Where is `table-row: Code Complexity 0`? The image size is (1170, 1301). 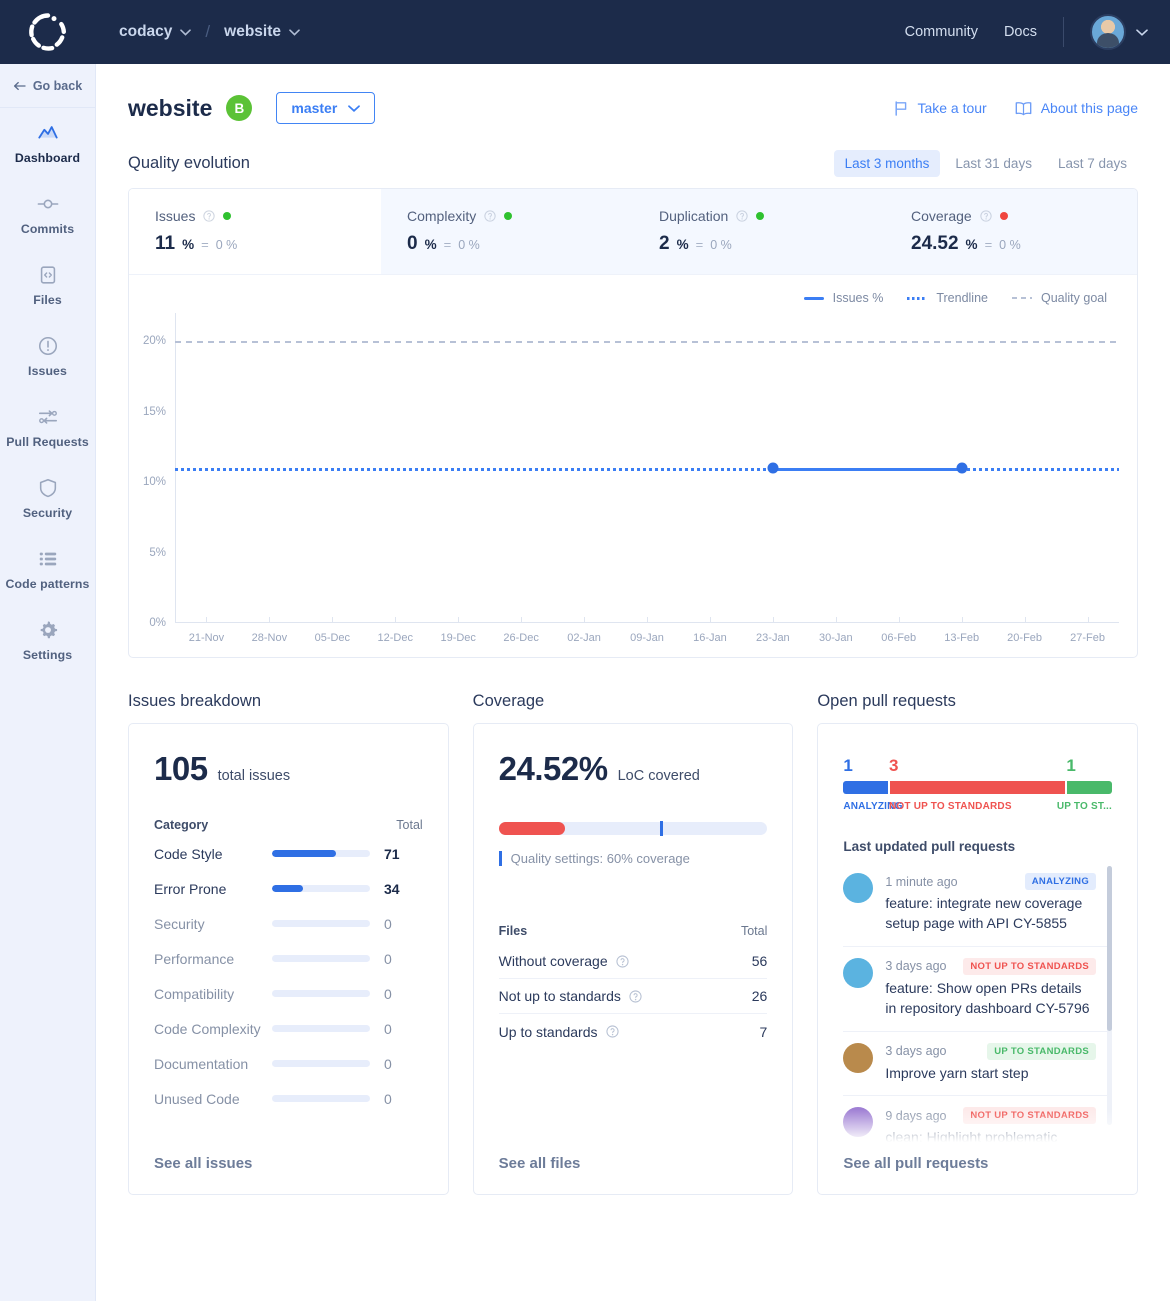 table-row: Code Complexity 0 is located at coordinates (288, 1028).